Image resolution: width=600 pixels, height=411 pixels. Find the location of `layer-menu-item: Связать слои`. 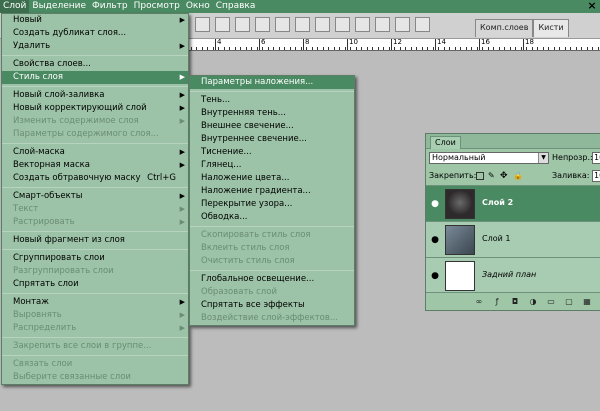

layer-menu-item: Связать слои is located at coordinates (95, 364).